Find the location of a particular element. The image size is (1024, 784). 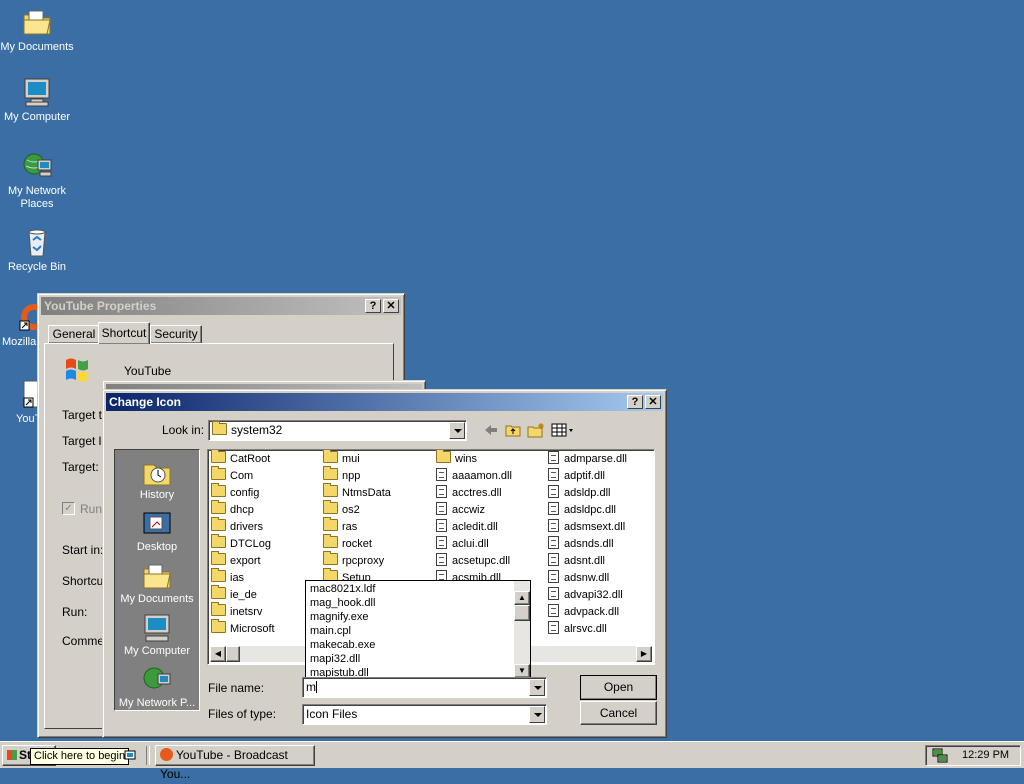

file-item-label: dhcp is located at coordinates (242, 510).